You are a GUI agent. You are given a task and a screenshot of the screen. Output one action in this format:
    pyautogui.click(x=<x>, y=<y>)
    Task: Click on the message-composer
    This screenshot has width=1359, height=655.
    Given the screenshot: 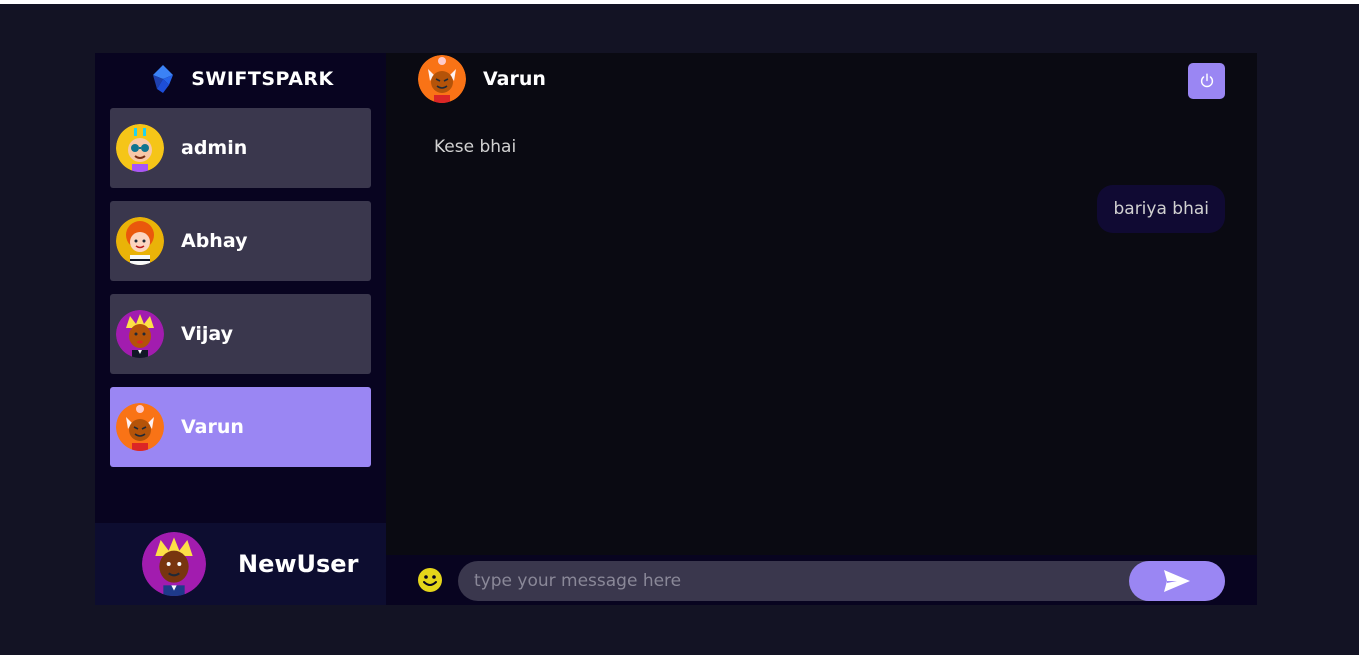 What is the action you would take?
    pyautogui.click(x=821, y=580)
    